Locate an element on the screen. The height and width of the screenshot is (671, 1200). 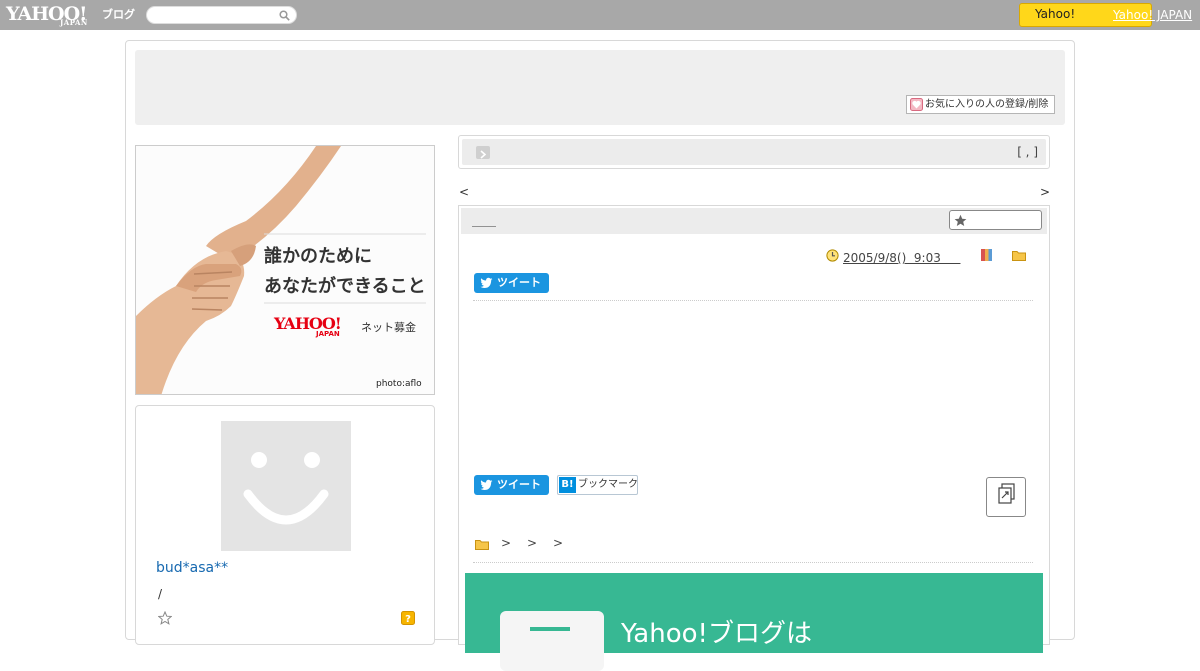
ad-headline-1: 誰かのために is located at coordinates (318, 256).